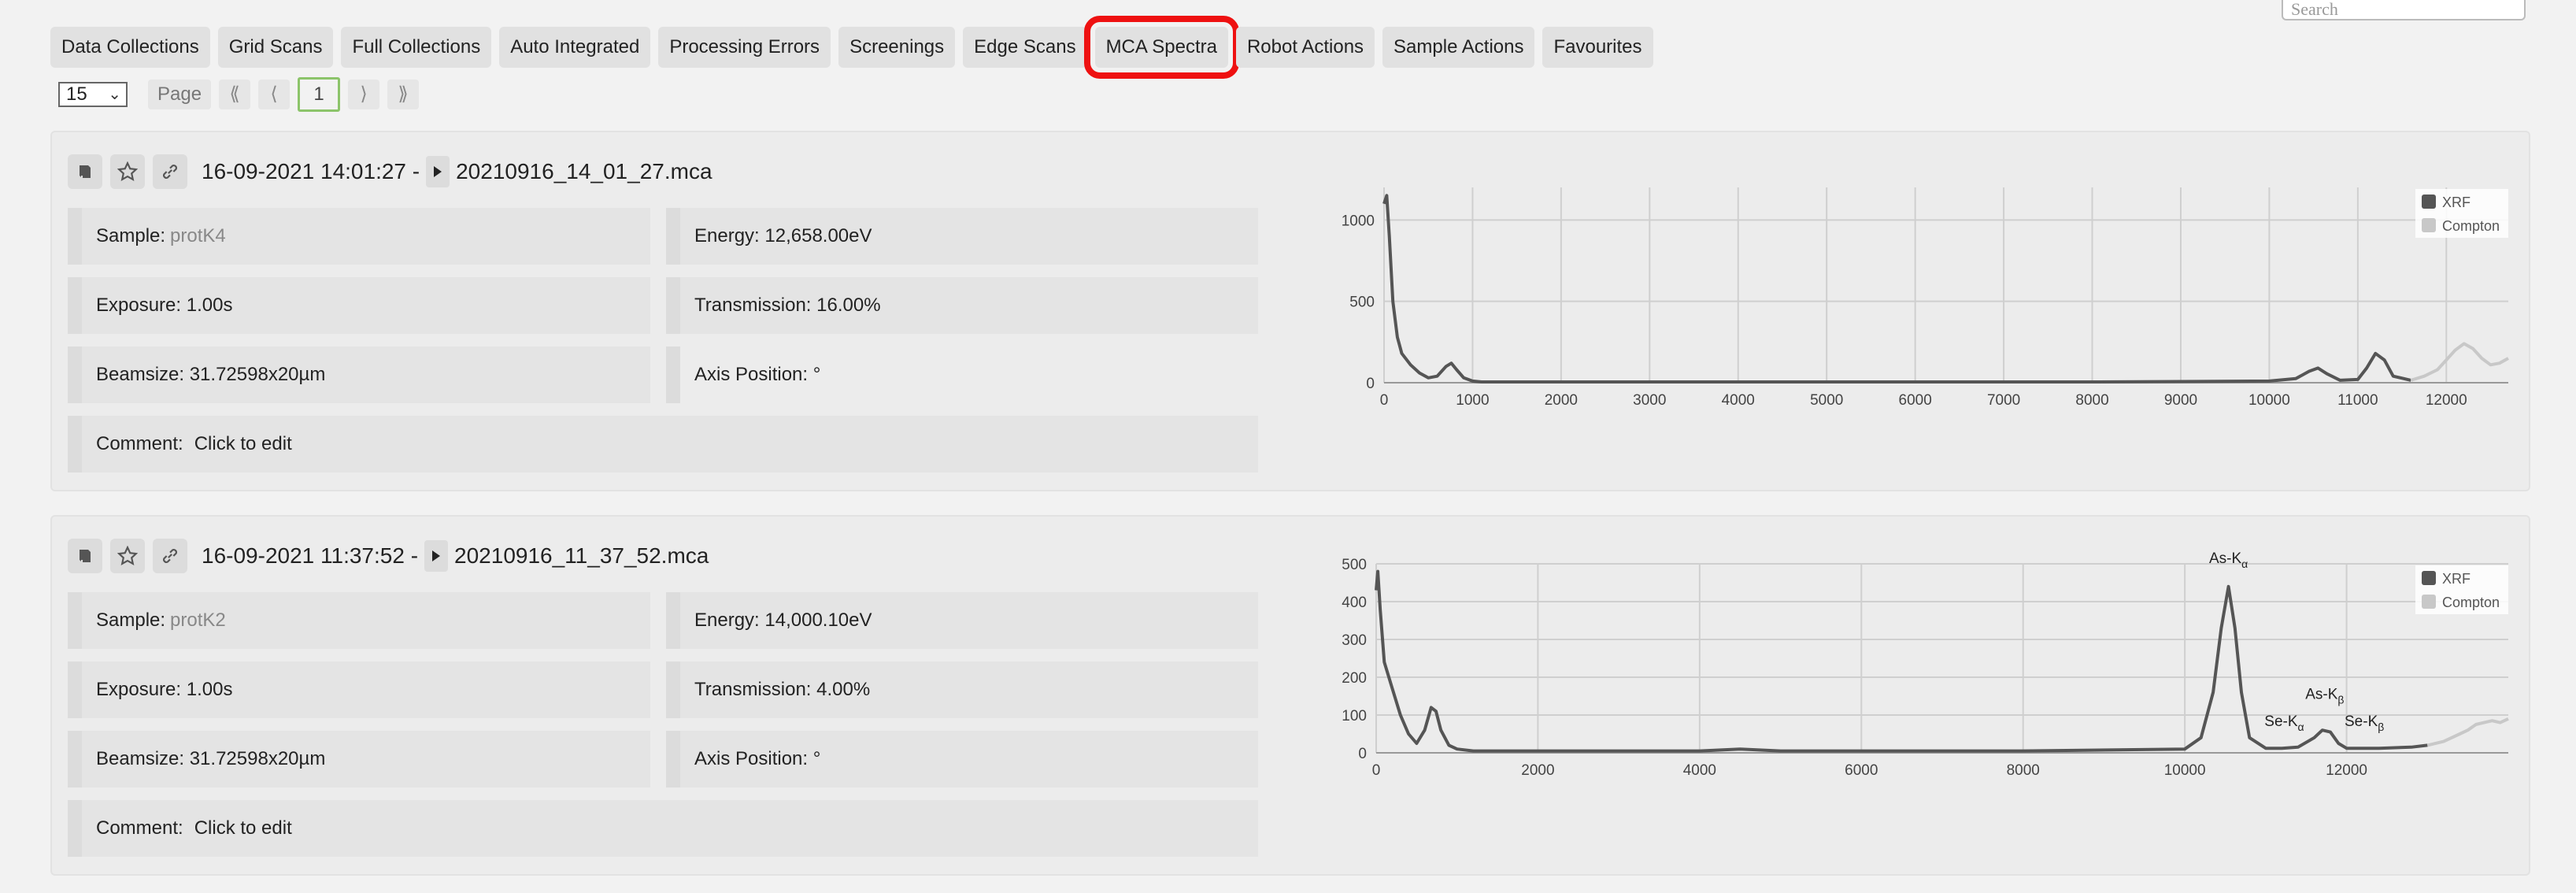  Describe the element at coordinates (1472, 400) in the screenshot. I see `x-tick-label: 1000` at that location.